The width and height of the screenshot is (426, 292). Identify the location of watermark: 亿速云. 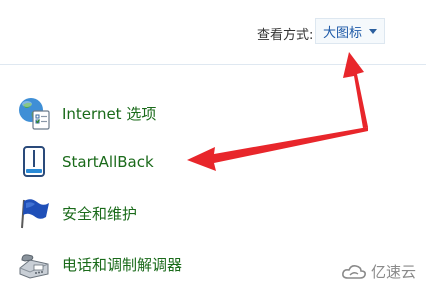
(378, 271).